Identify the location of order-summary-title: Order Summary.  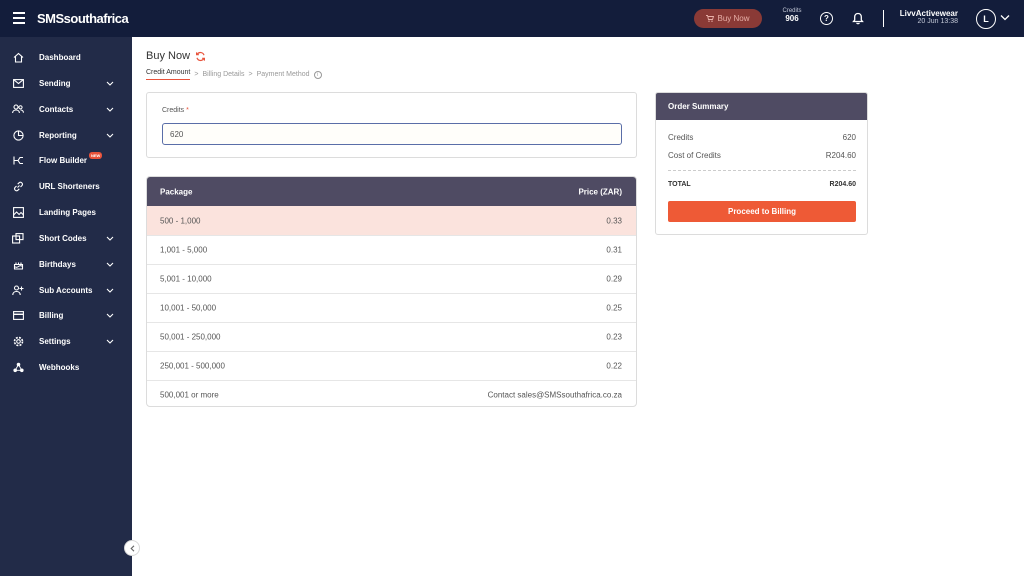
(761, 106).